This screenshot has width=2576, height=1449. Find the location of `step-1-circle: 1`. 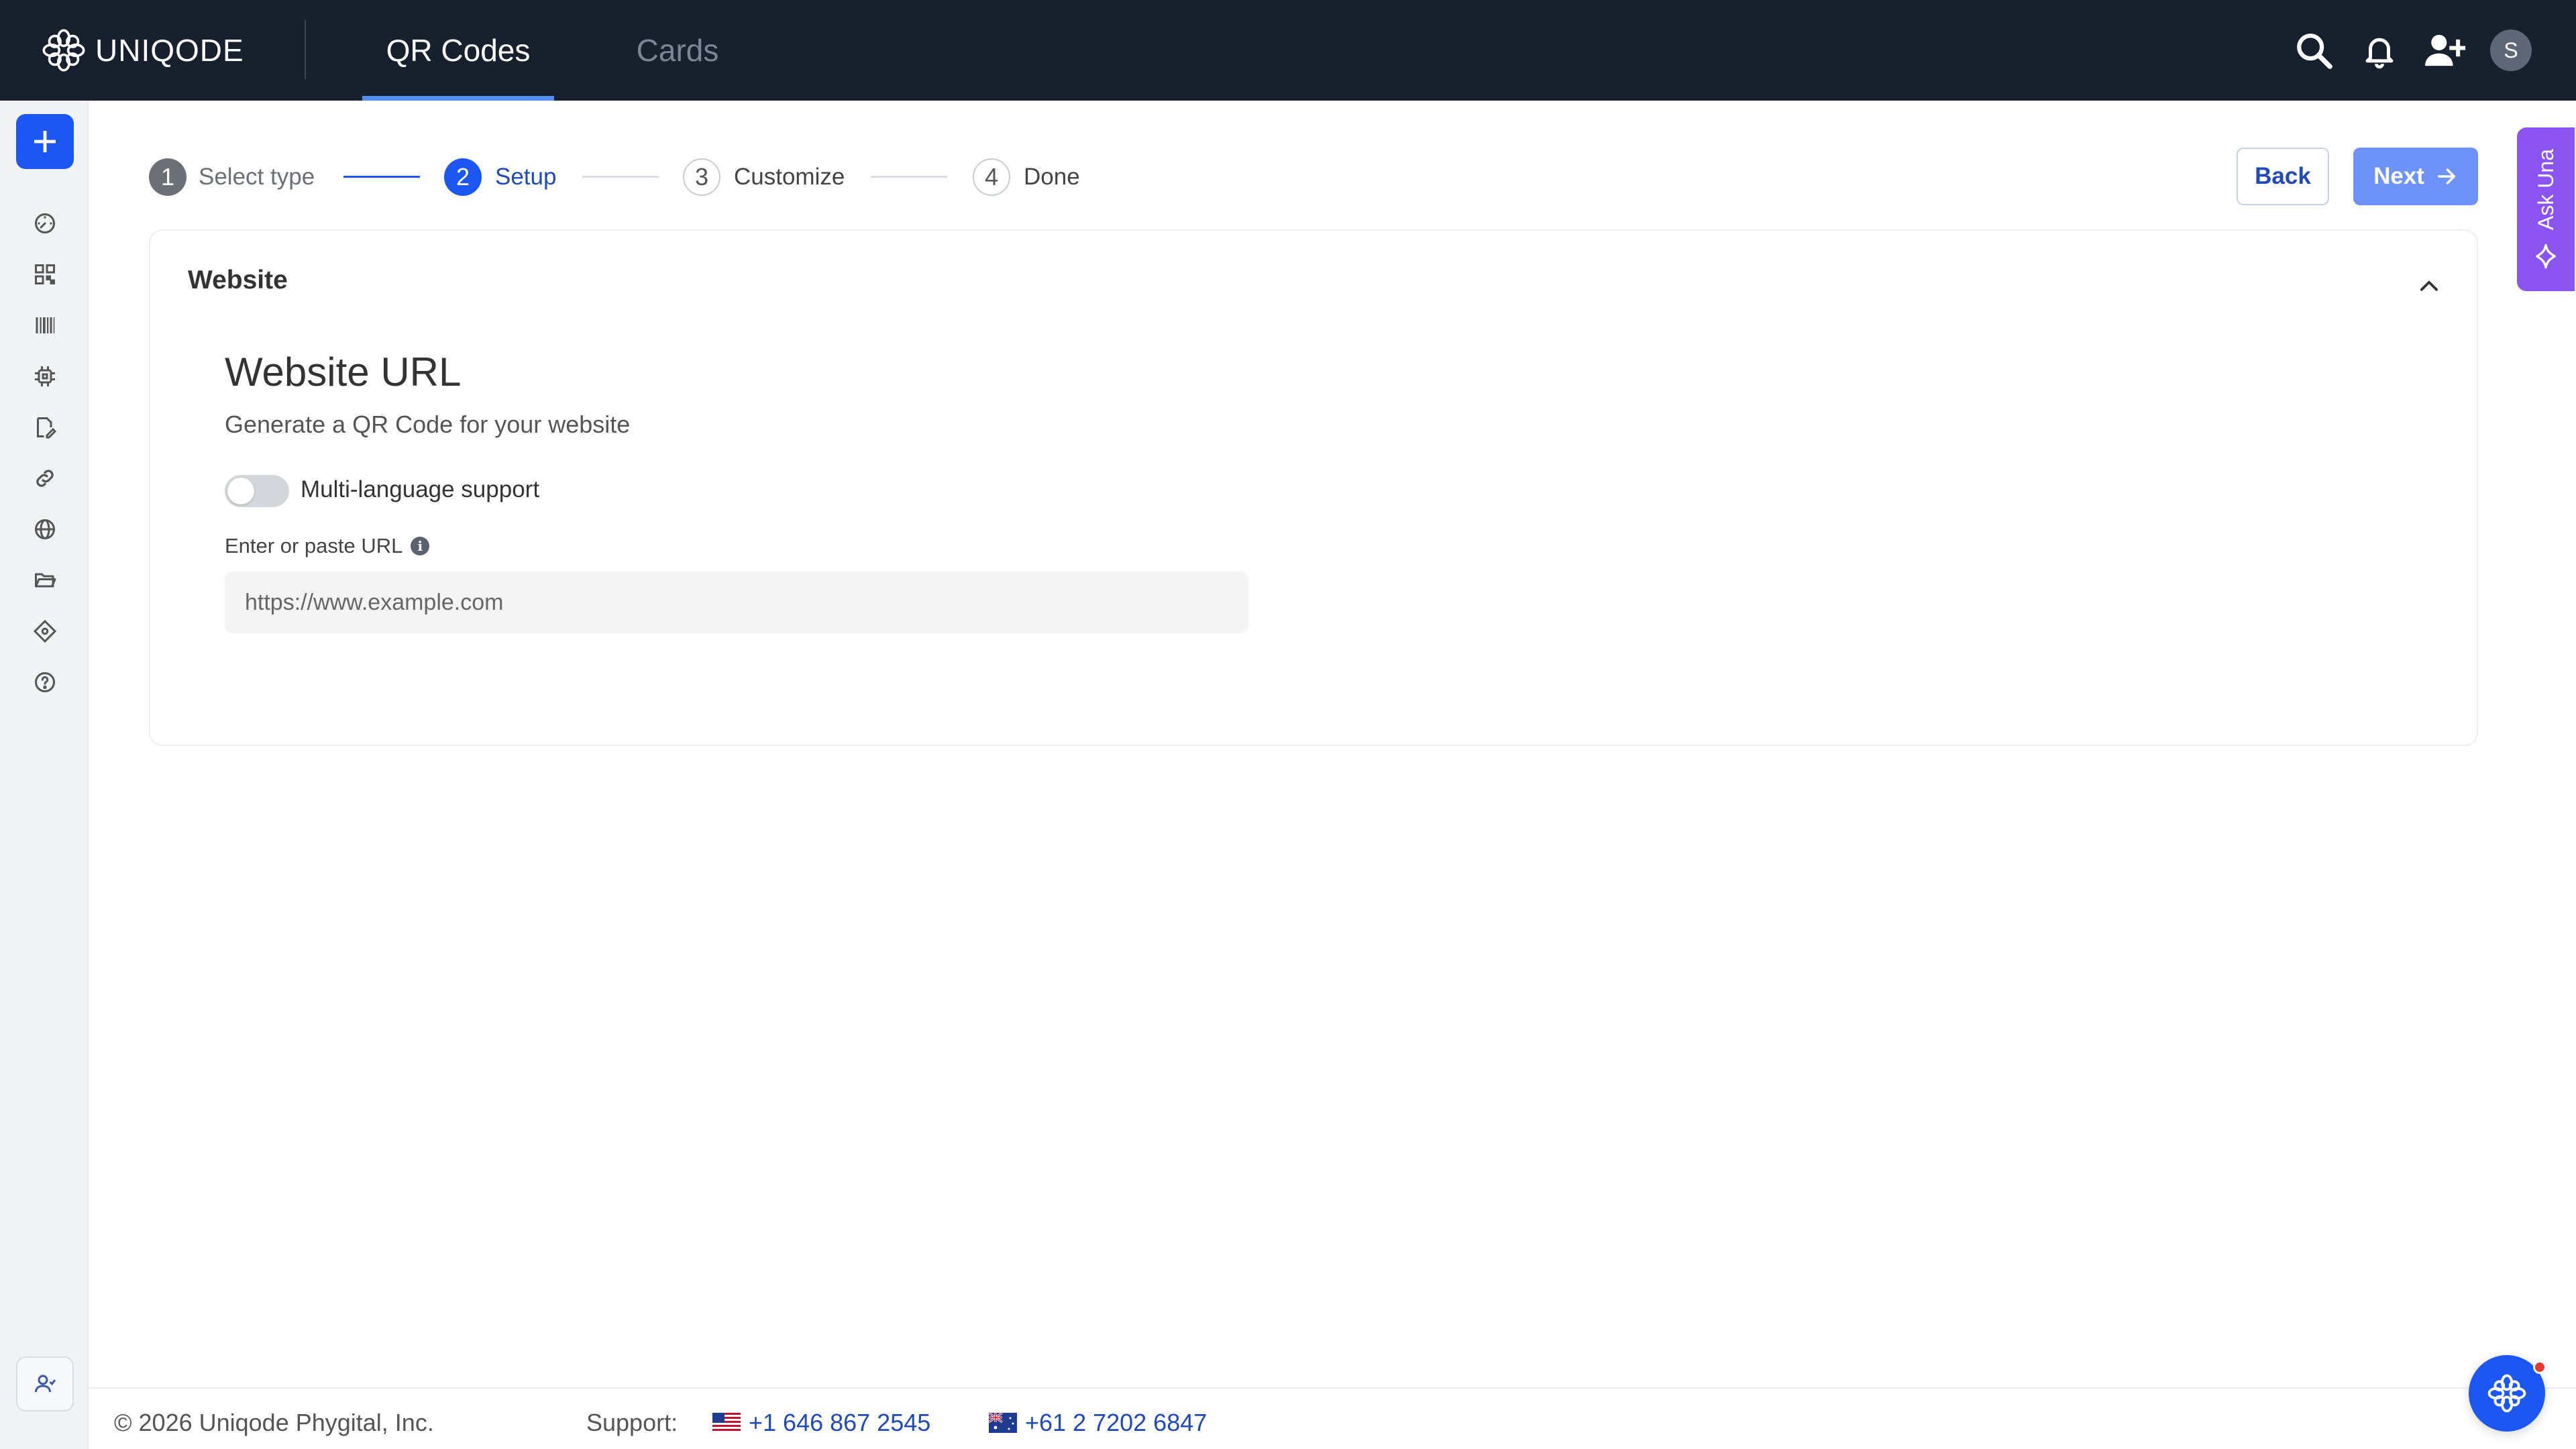

step-1-circle: 1 is located at coordinates (167, 177).